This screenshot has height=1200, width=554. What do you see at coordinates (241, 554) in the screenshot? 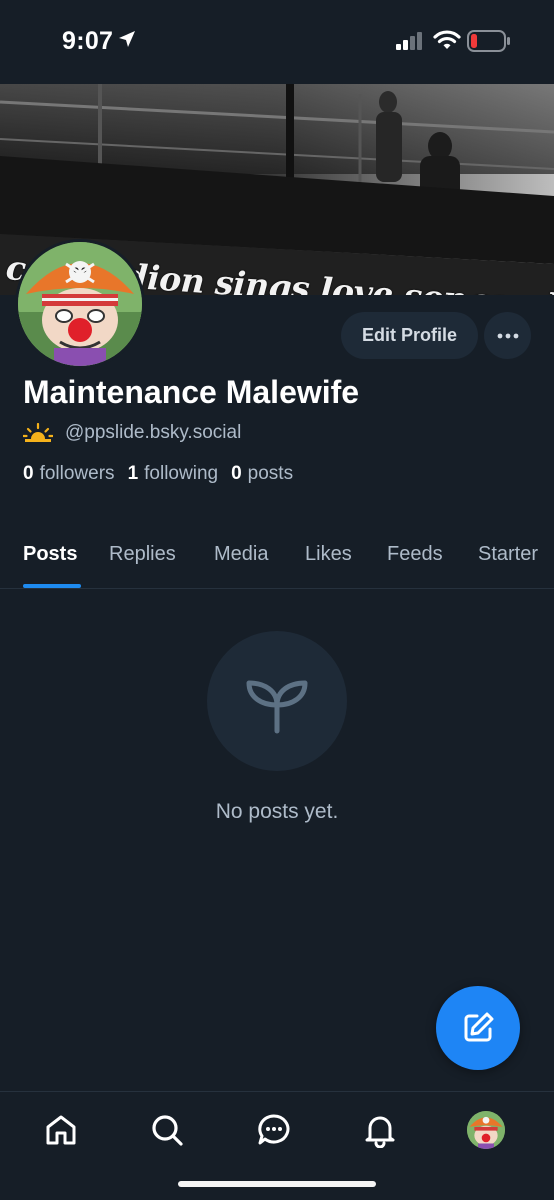
I see `tab-media: Media` at bounding box center [241, 554].